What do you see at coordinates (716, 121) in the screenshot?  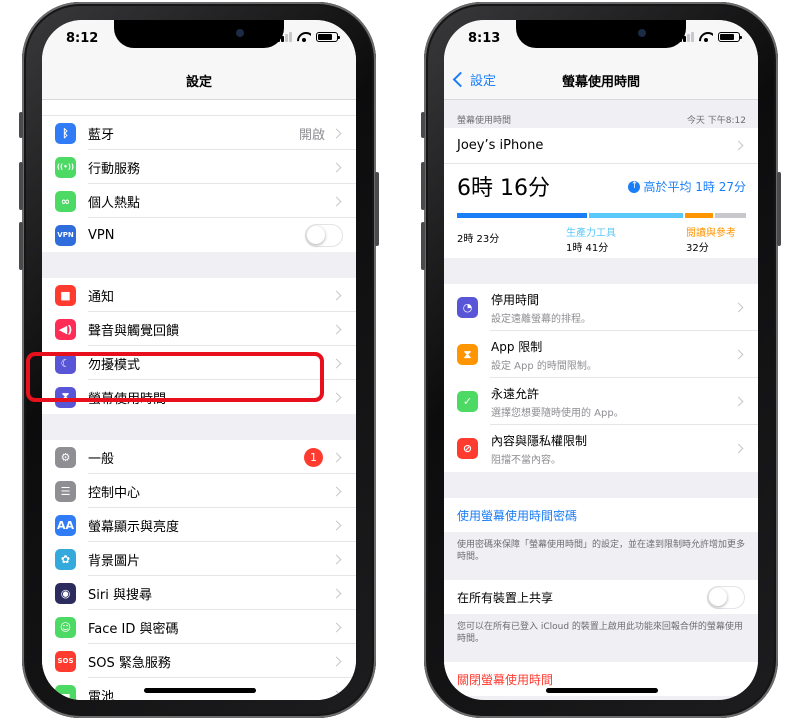 I see `section-date: 今天 下午8:12` at bounding box center [716, 121].